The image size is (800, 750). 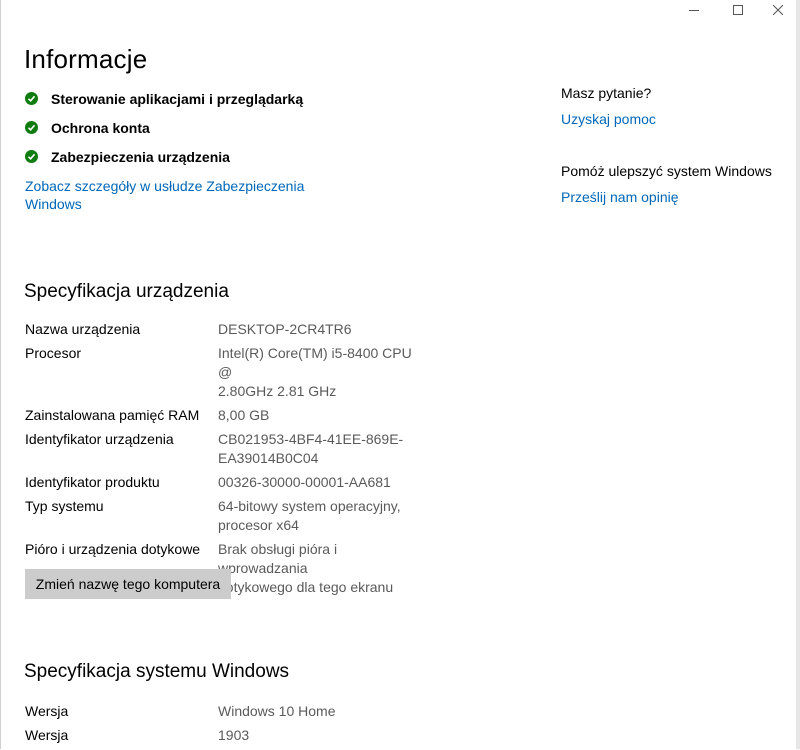 I want to click on spec-row-ram: Zainstalowana pamięć RAM 8,00 GB, so click(x=235, y=415).